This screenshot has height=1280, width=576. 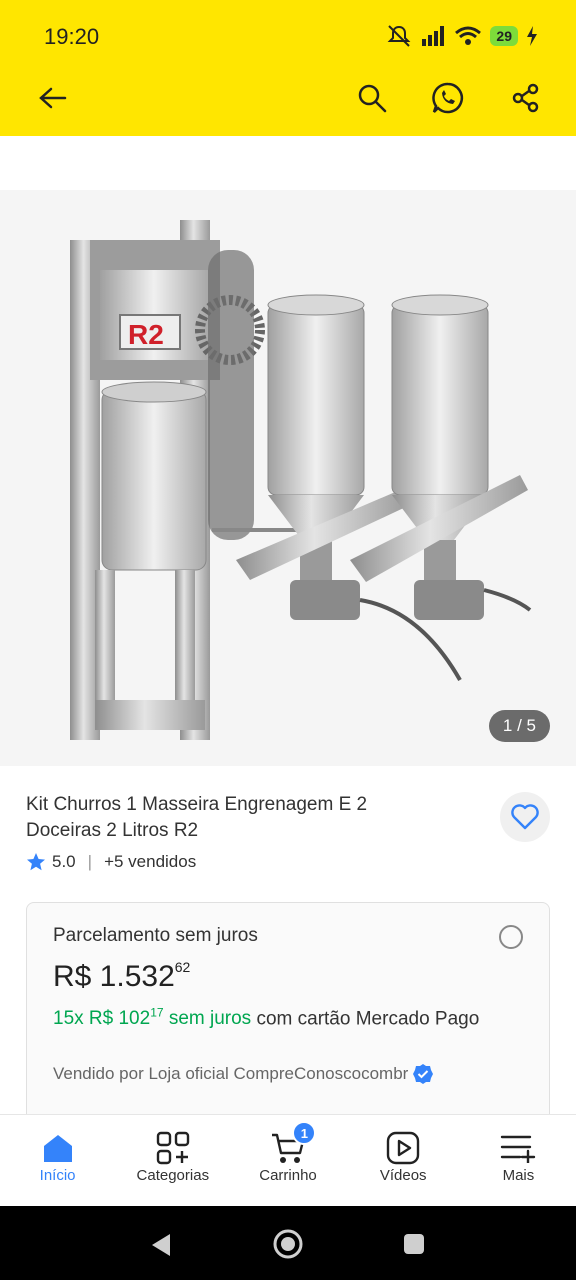 I want to click on payment-option-title: Parcelamento sem juros, so click(x=155, y=935).